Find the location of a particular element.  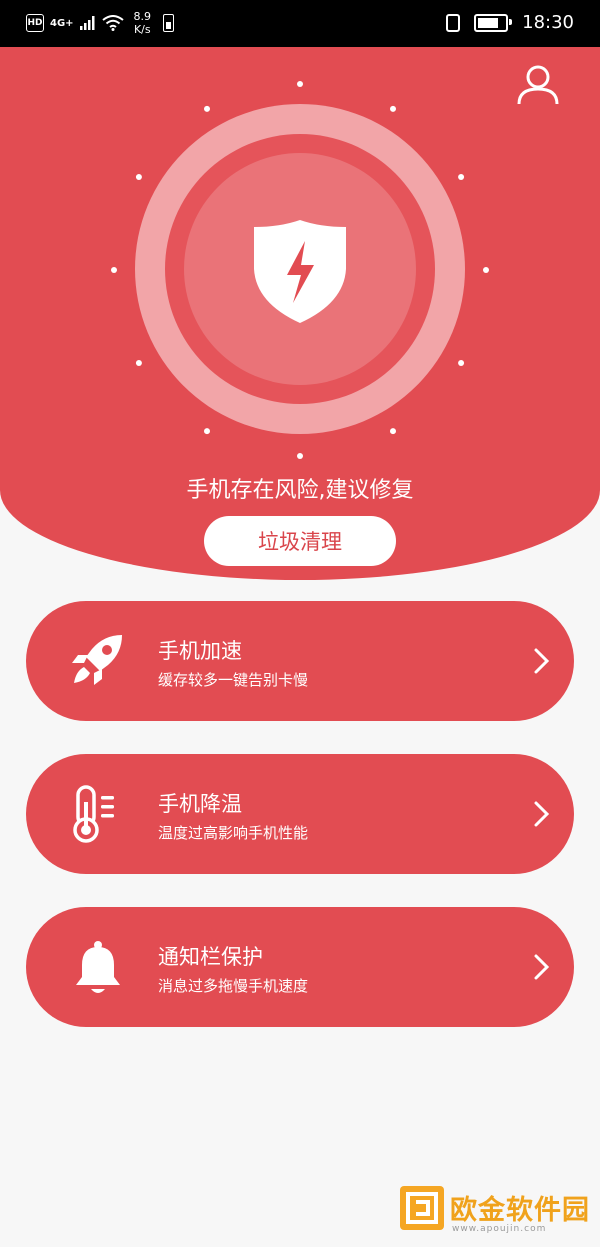

vibrate-icon is located at coordinates (453, 22).